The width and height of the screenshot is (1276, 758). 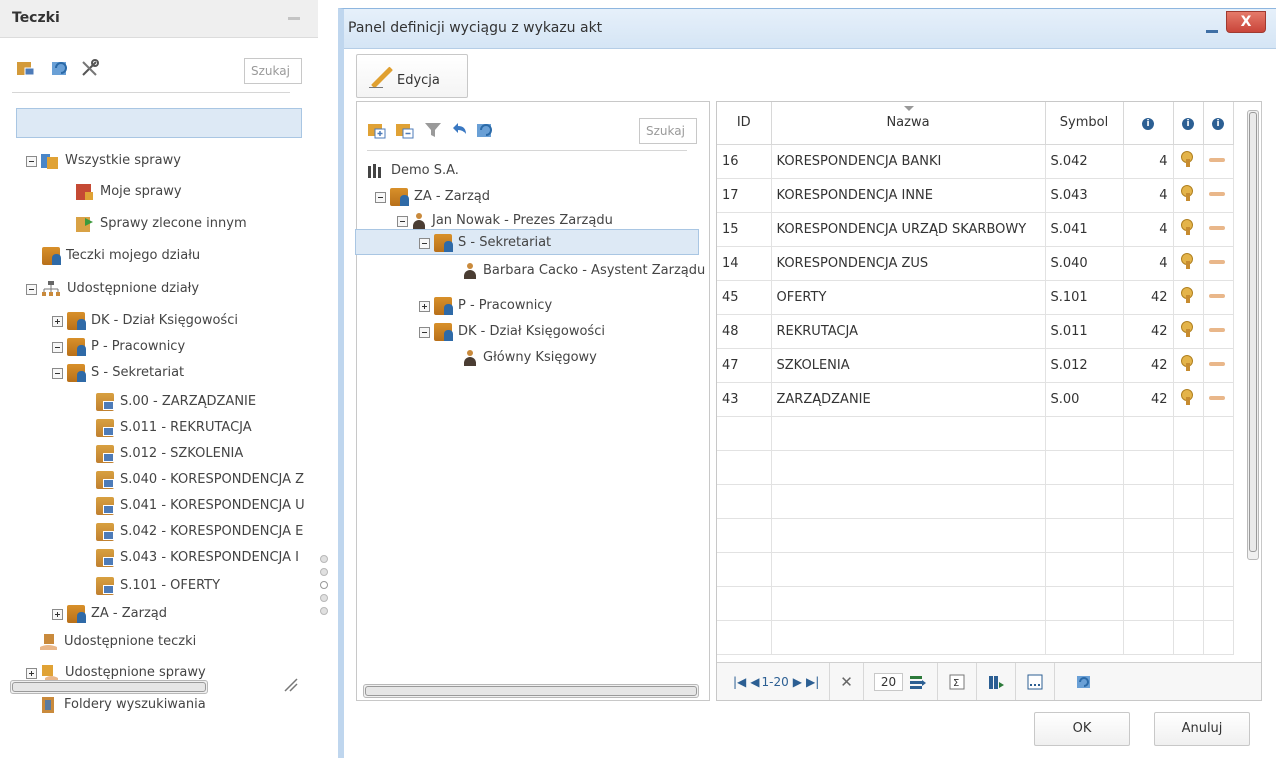 I want to click on org-node-company: Demo S.A., so click(x=413, y=171).